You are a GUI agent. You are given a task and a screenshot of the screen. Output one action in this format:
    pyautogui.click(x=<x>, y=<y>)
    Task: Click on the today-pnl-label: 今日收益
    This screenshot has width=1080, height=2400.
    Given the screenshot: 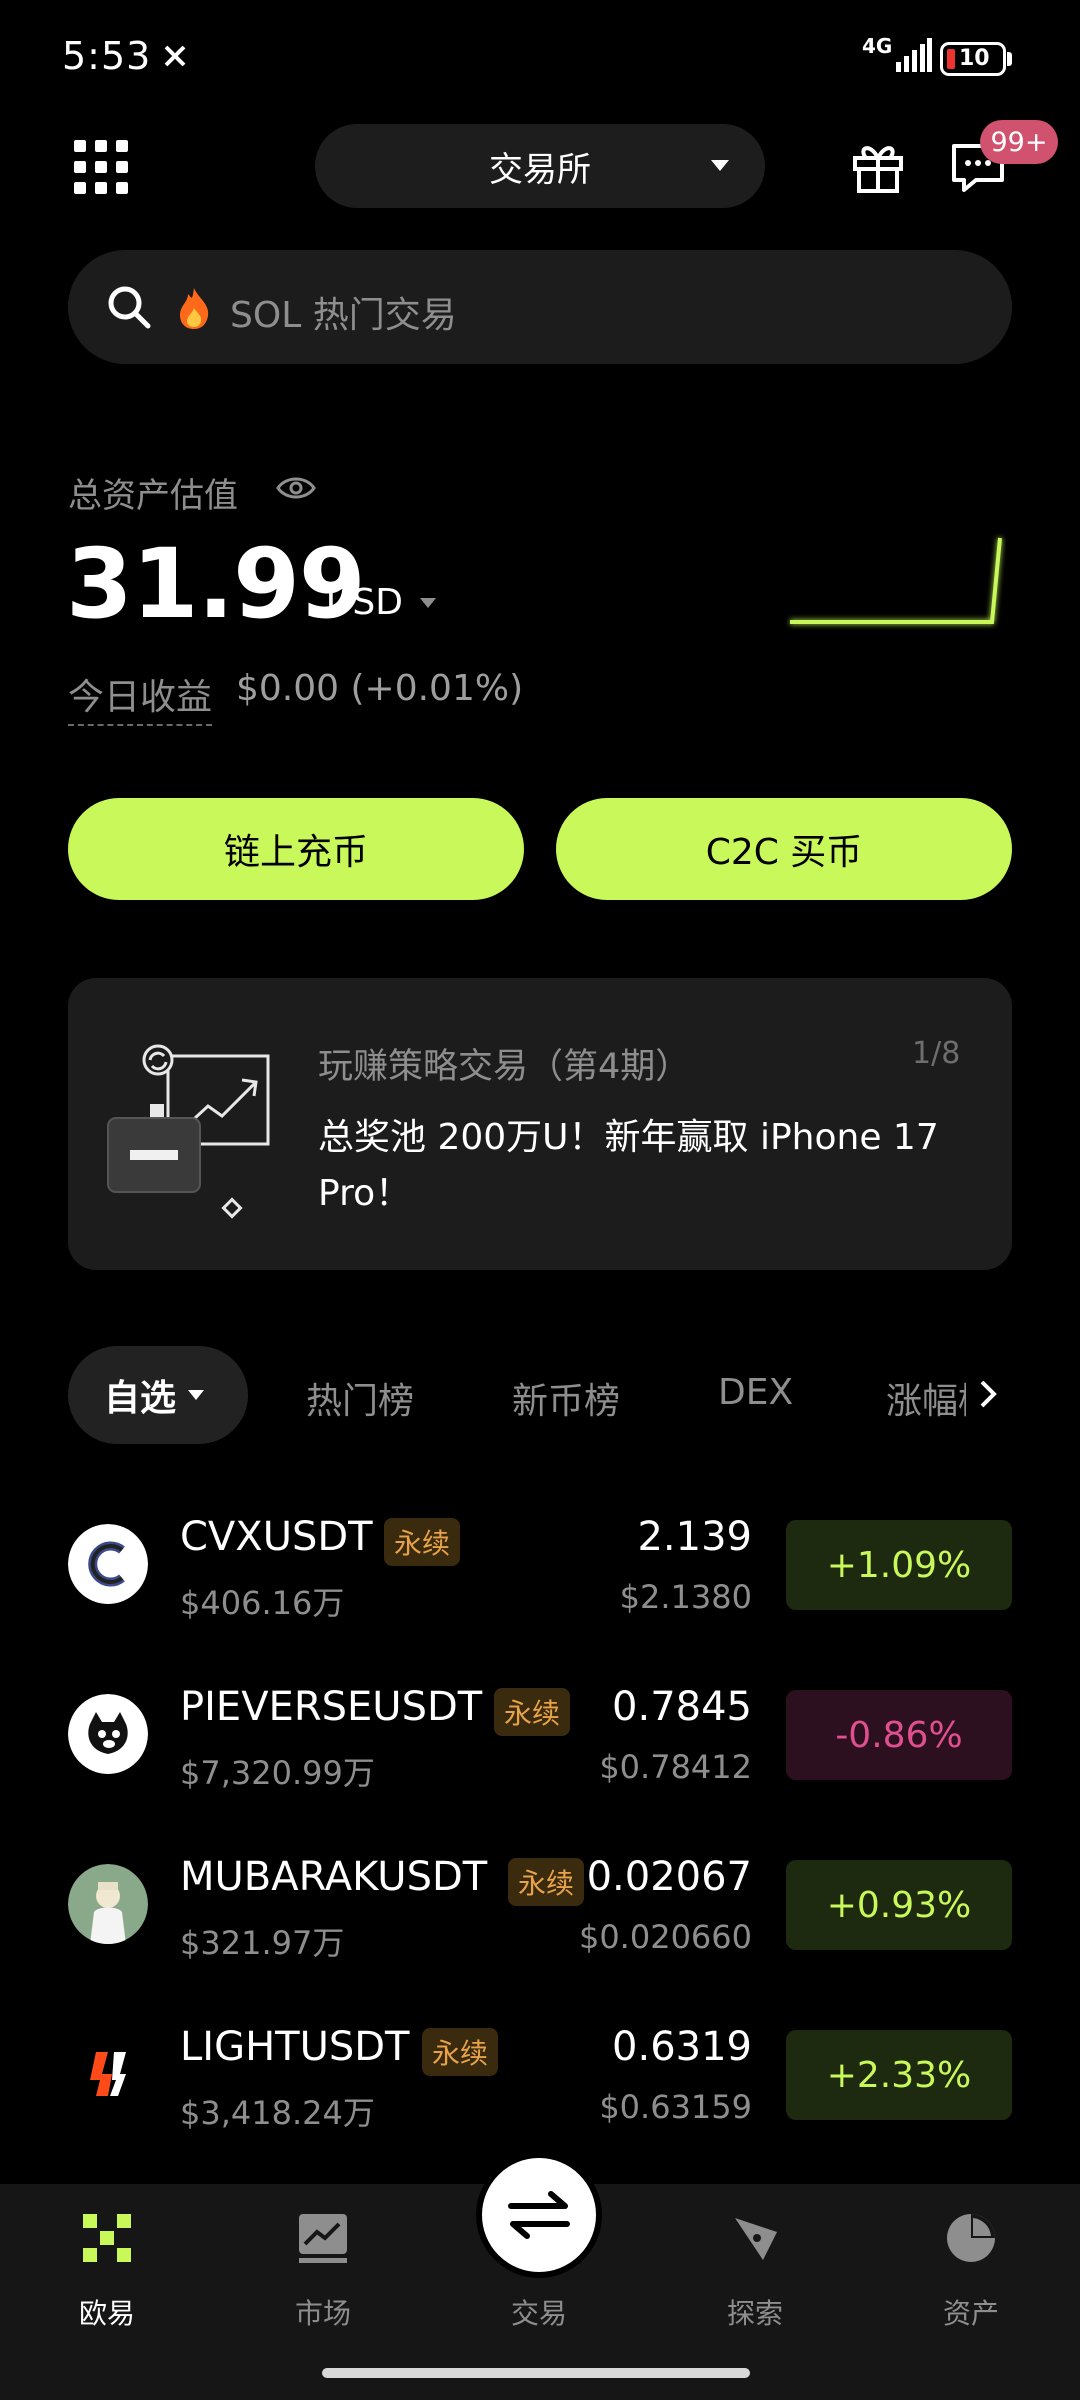 What is the action you would take?
    pyautogui.click(x=140, y=697)
    